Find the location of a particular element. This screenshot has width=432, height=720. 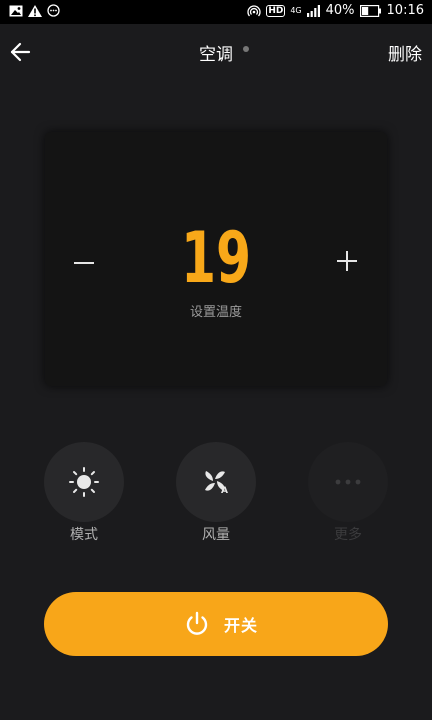

svg-text: A is located at coordinates (224, 491).